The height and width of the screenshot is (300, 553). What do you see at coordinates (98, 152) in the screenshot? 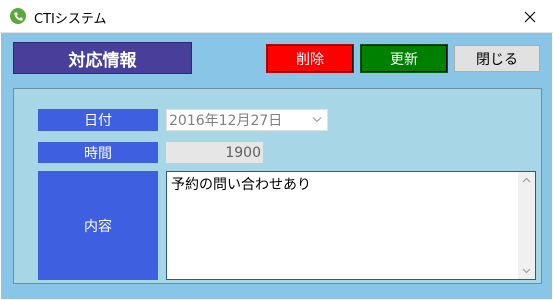
I see `time-label: 時間` at bounding box center [98, 152].